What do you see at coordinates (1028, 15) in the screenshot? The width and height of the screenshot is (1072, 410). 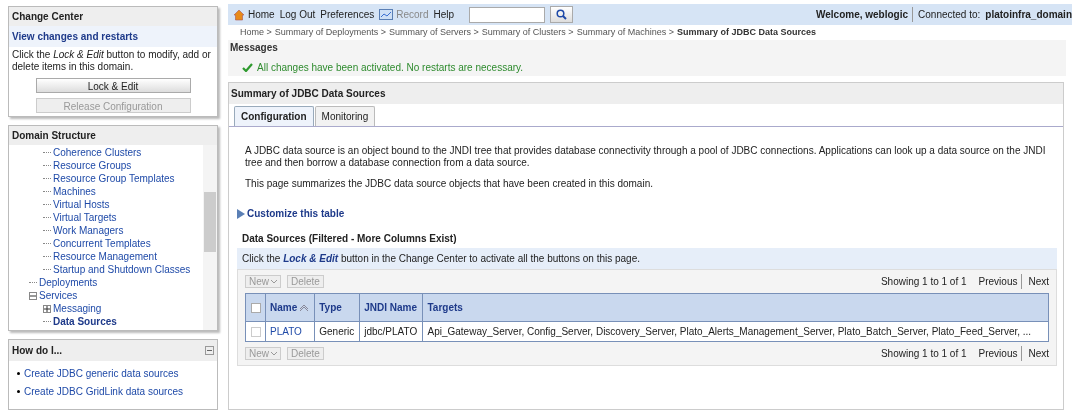 I see `domain-name: platoinfra_domain` at bounding box center [1028, 15].